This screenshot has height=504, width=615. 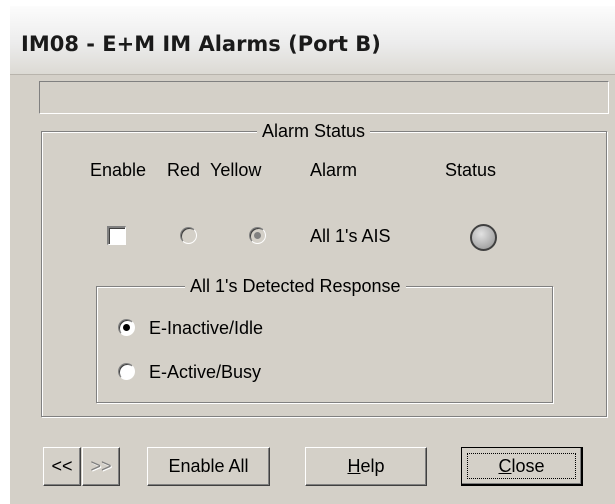 What do you see at coordinates (184, 170) in the screenshot?
I see `red-column-header: Red` at bounding box center [184, 170].